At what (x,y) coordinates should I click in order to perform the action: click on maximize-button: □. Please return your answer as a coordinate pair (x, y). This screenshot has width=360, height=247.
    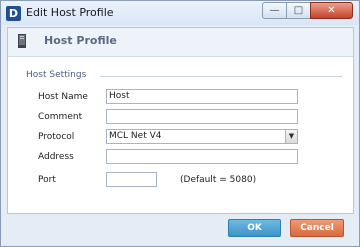
    Looking at the image, I should click on (298, 10).